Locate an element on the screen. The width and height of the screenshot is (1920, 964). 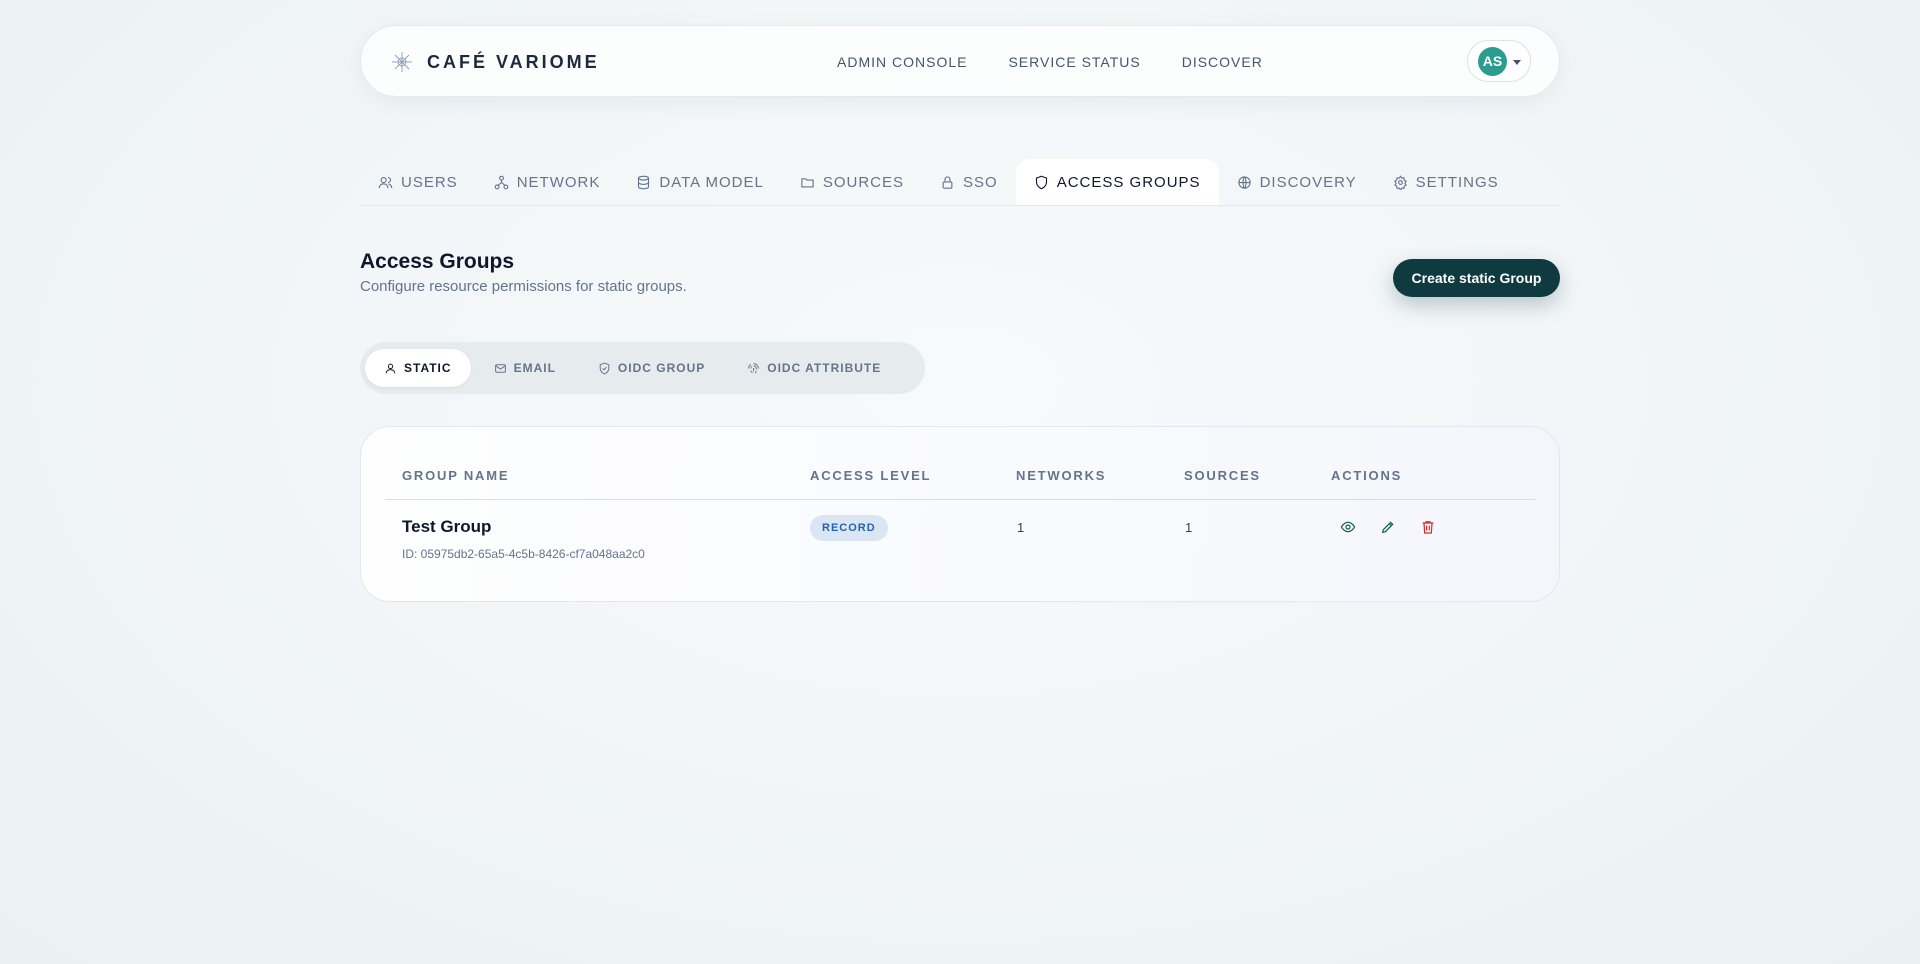
group-type-selector: STATIC EMAIL OIDC GROUP OIDC ATTRIBUTE is located at coordinates (642, 368).